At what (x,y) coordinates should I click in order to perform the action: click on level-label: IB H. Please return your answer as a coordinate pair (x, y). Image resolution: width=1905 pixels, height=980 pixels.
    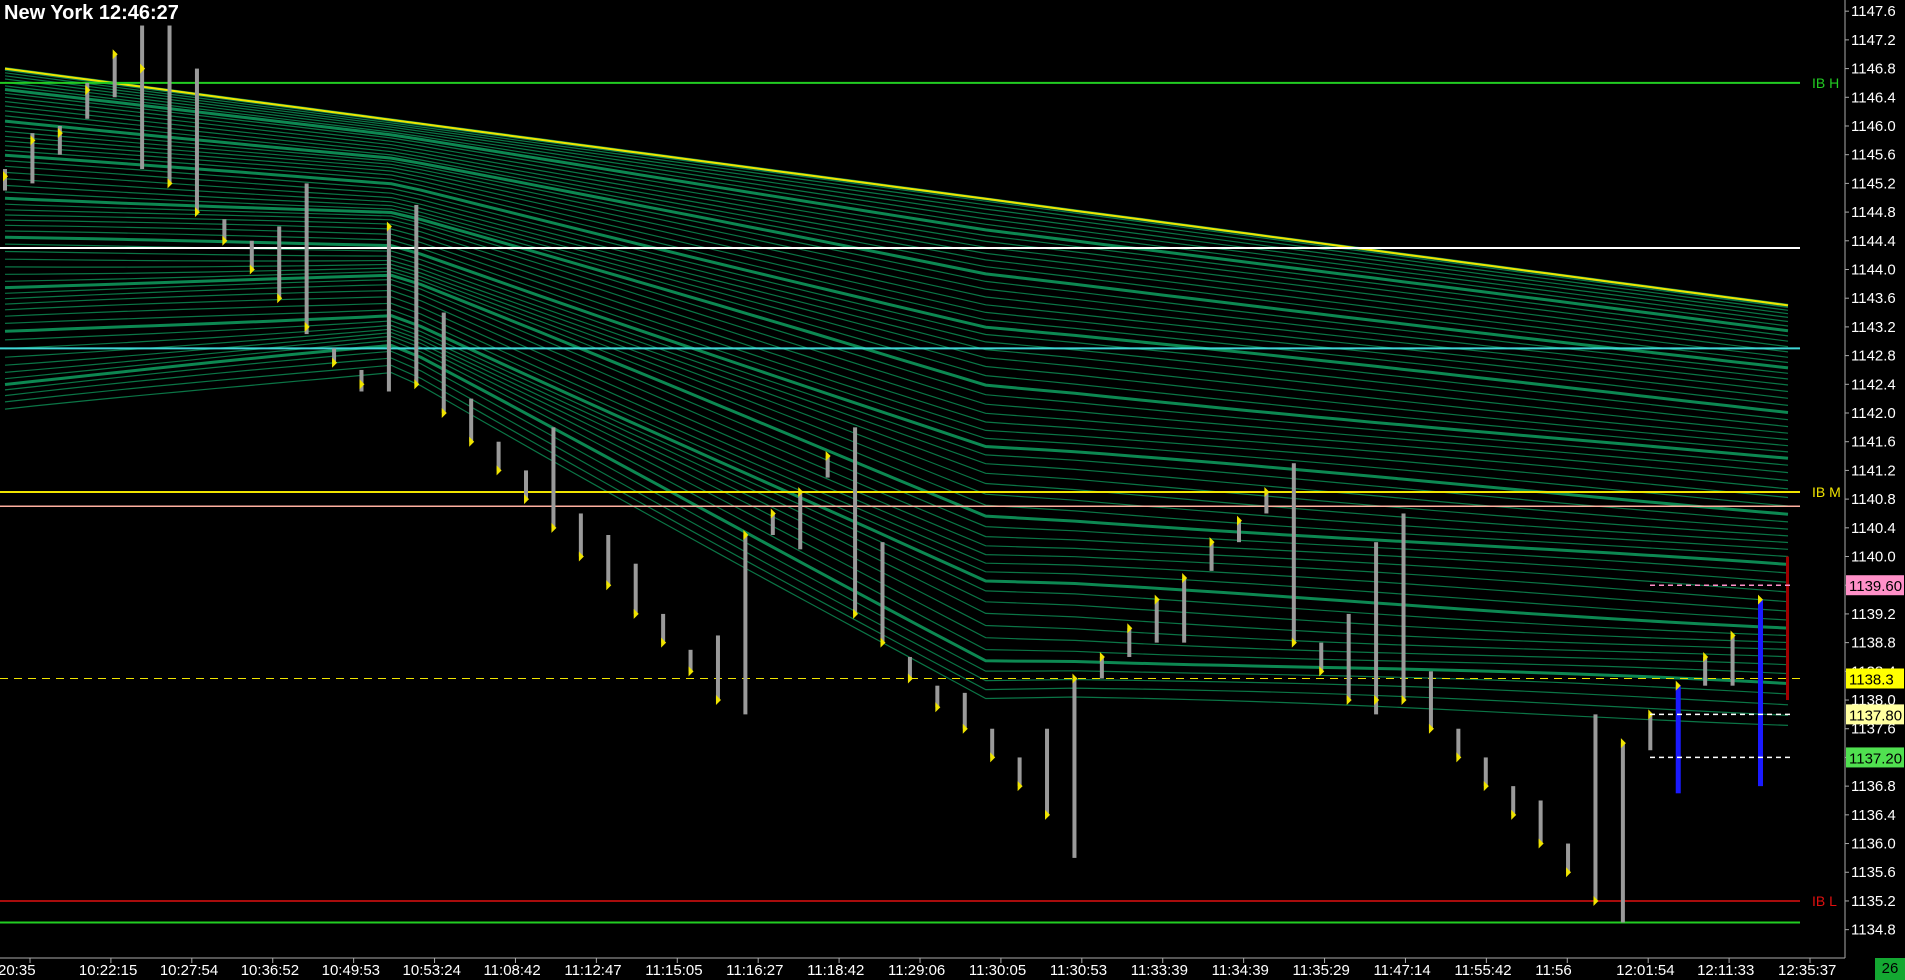
    Looking at the image, I should click on (1825, 83).